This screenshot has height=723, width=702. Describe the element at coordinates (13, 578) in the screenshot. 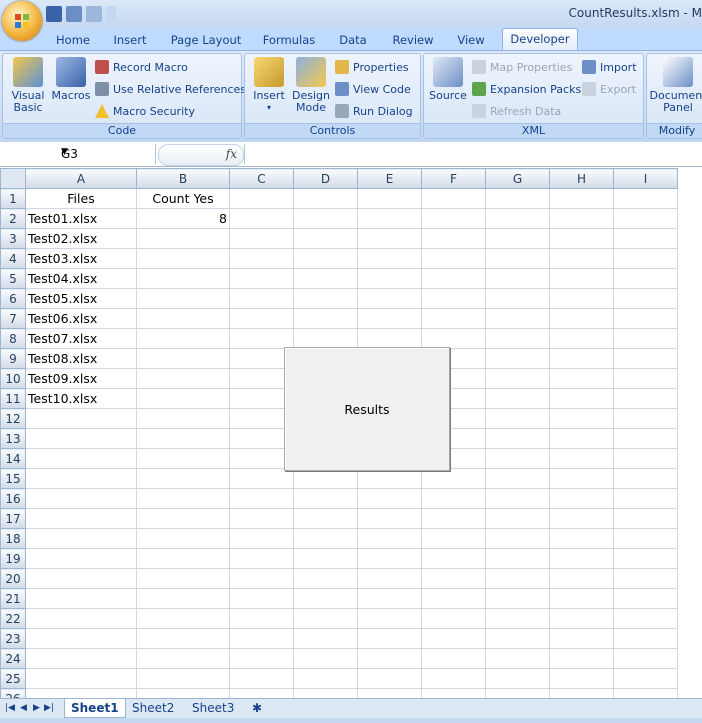

I see `row-header: 20` at that location.